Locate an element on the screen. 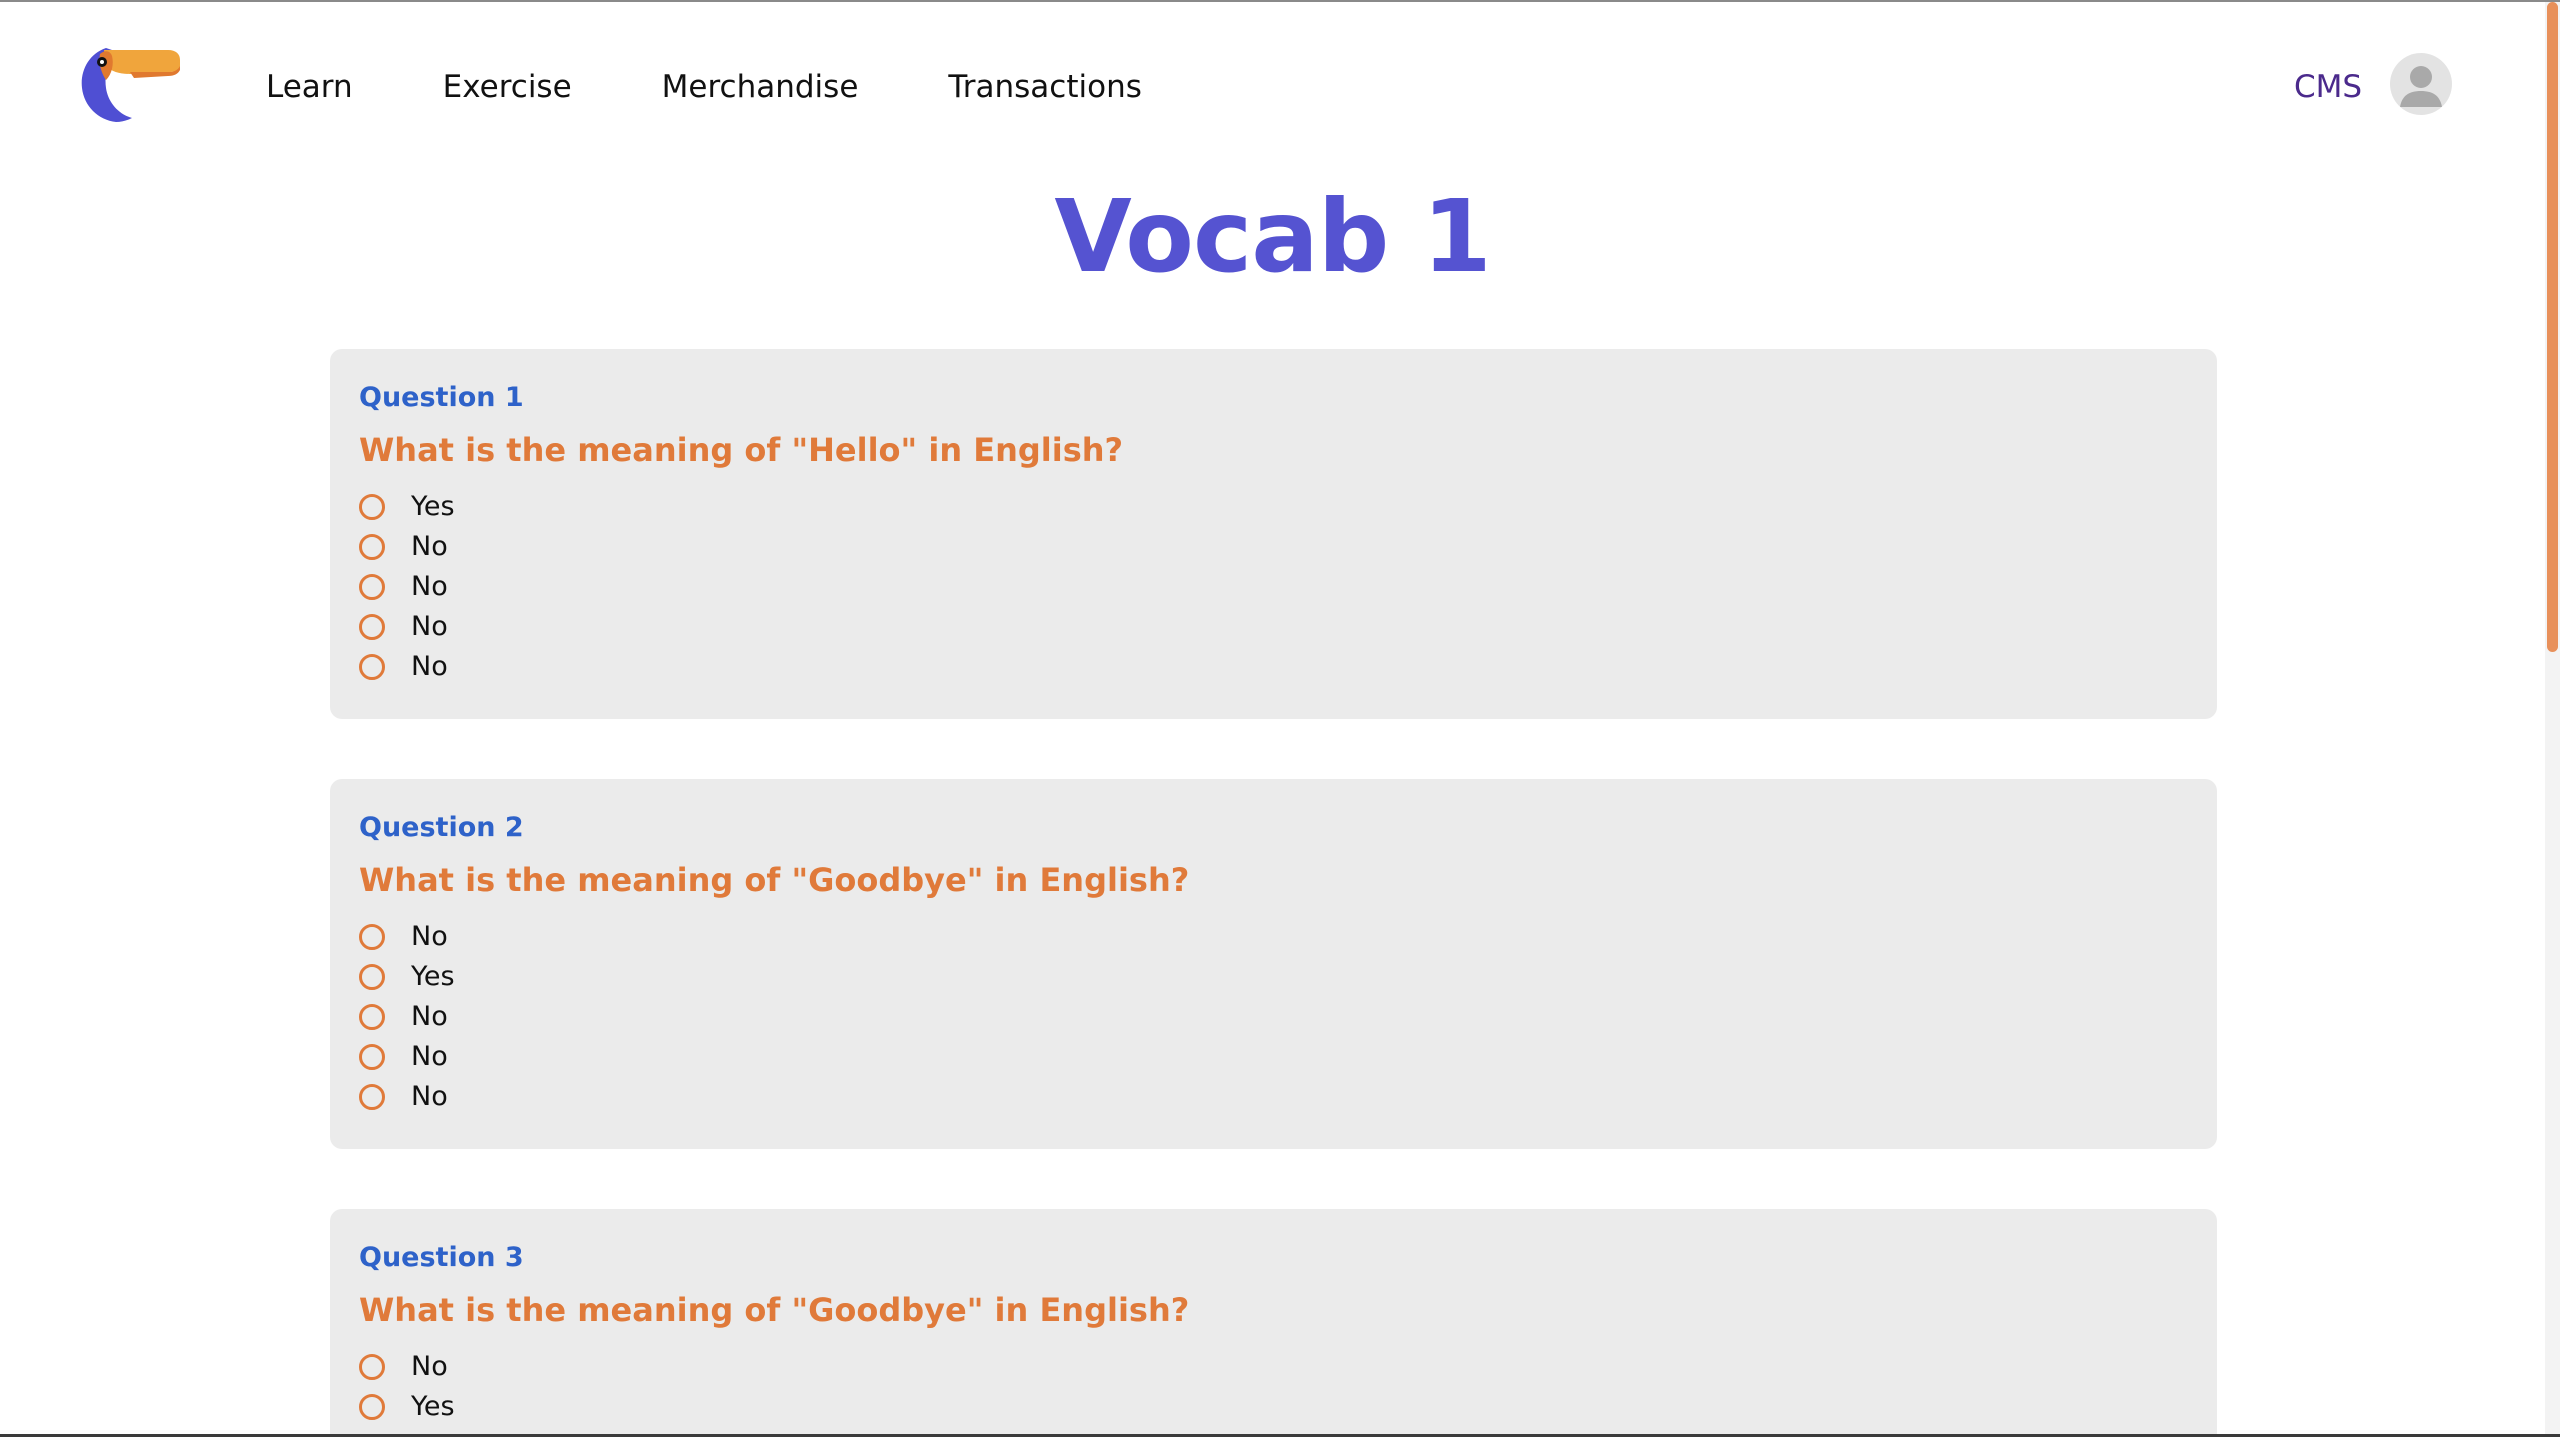 This screenshot has width=2560, height=1437. answer-options: No Yes is located at coordinates (407, 1387).